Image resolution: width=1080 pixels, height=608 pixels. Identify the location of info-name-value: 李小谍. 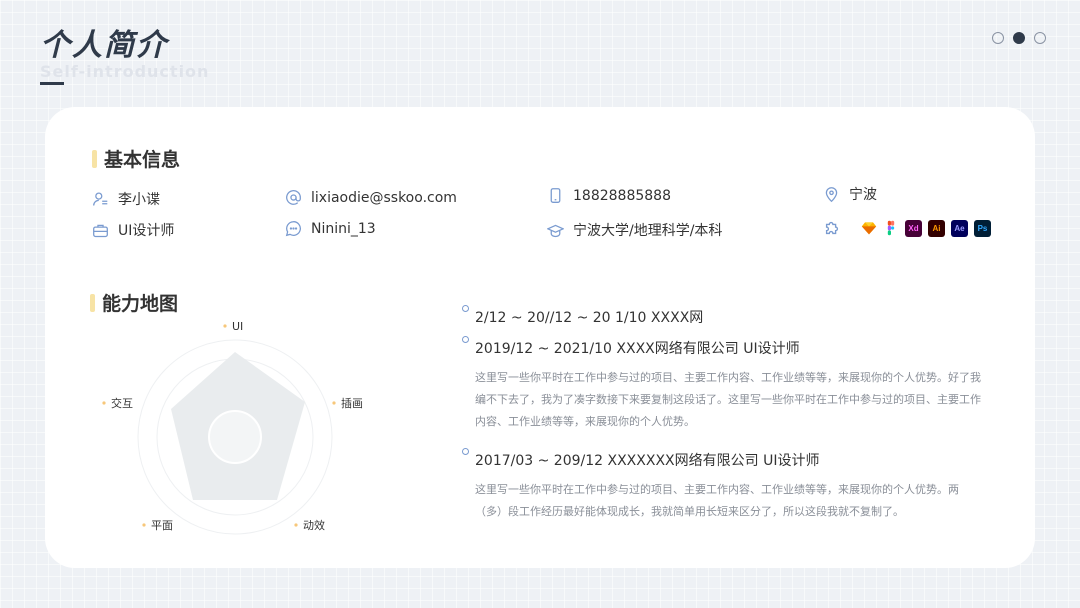
(139, 200).